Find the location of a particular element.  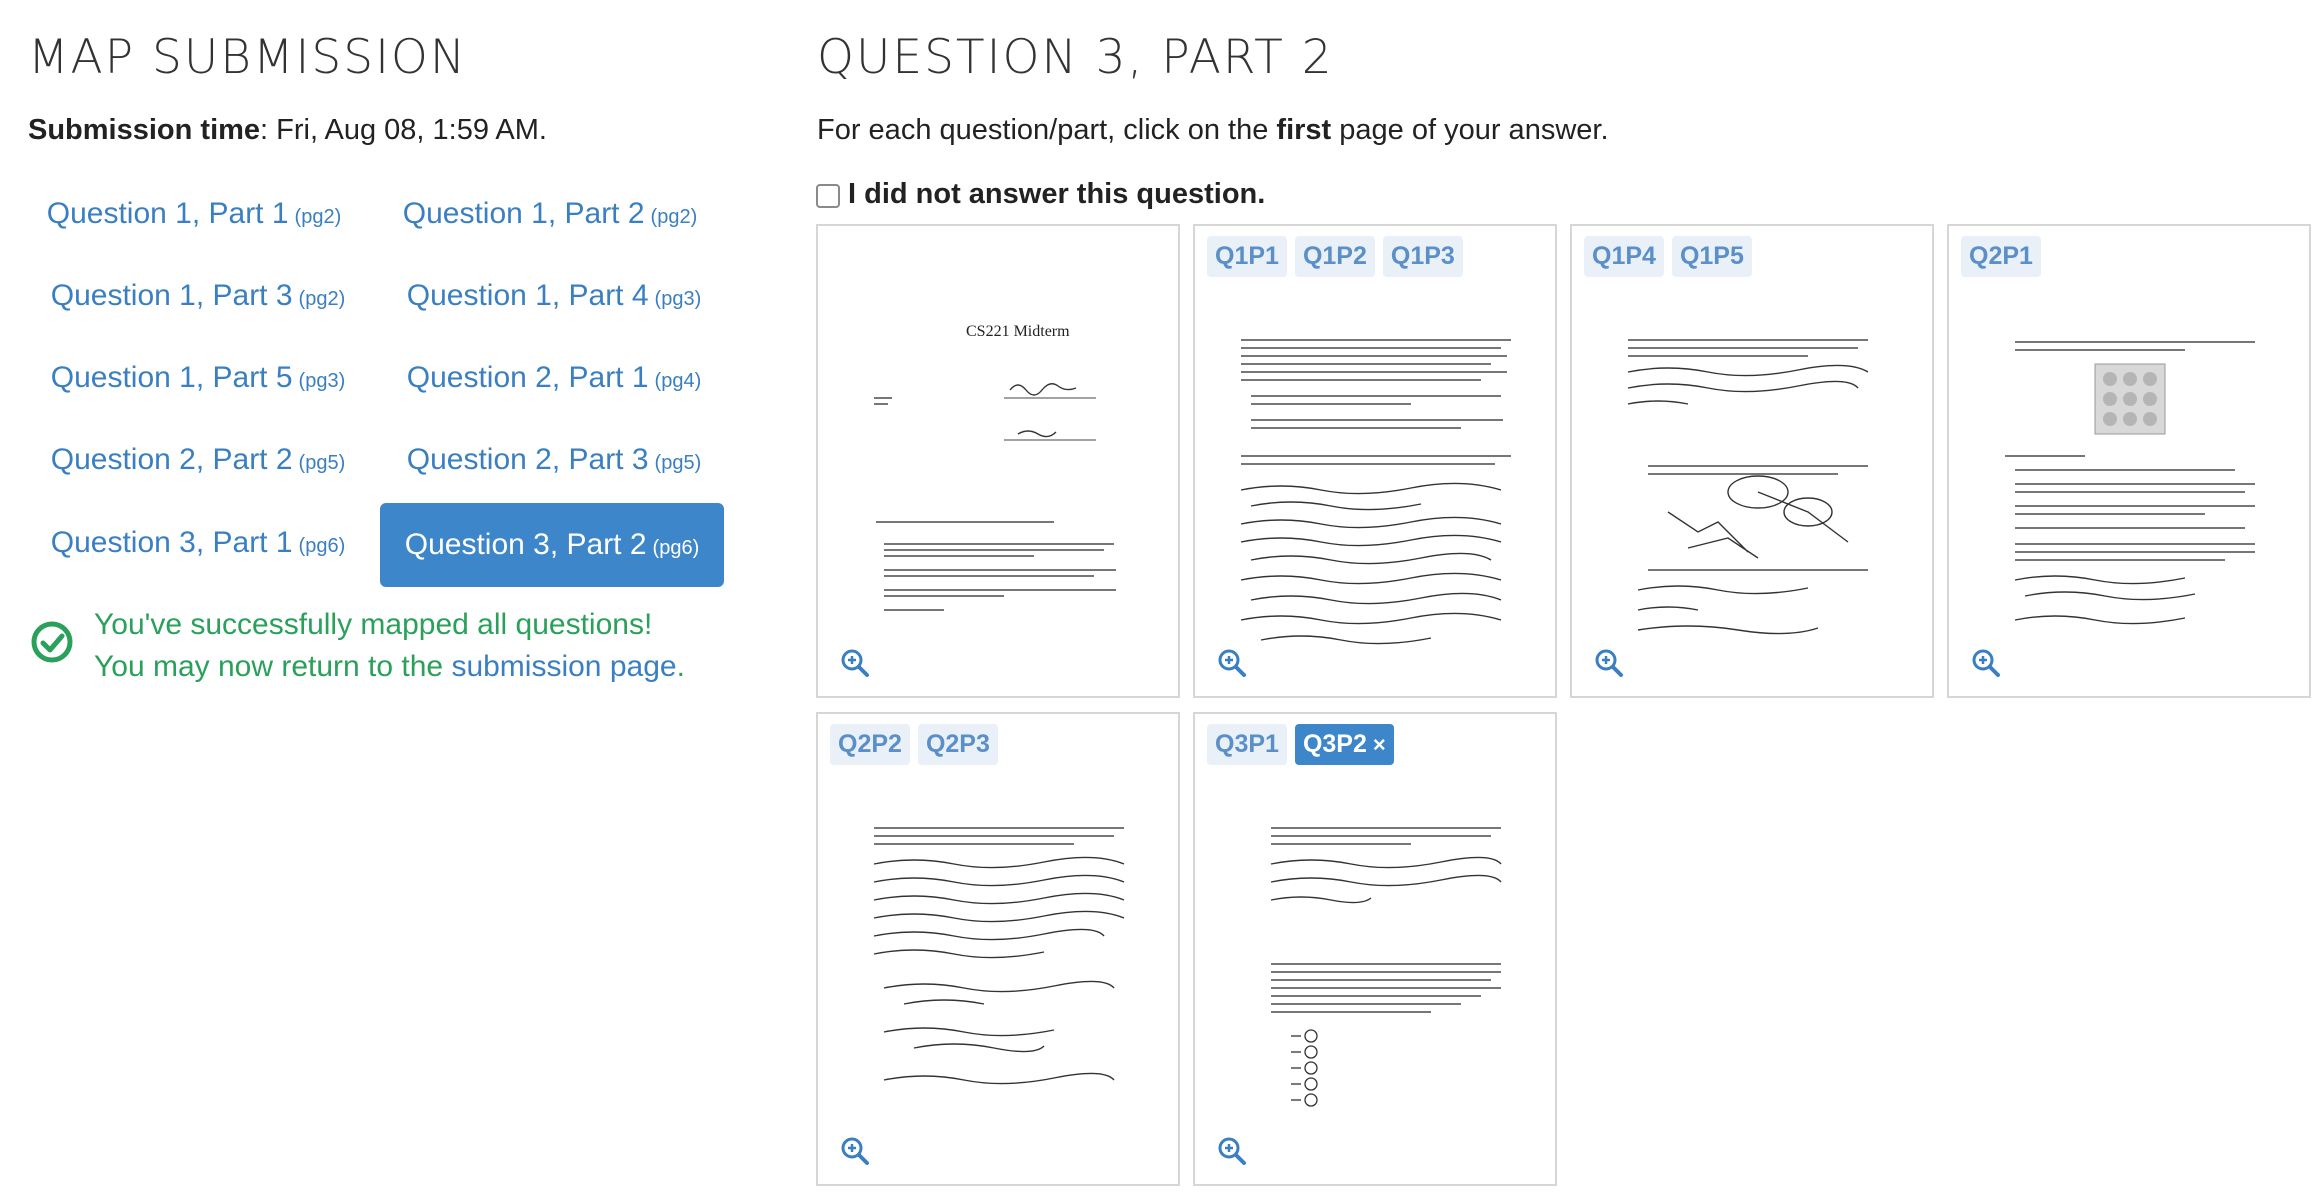

remove-tag-icon: × is located at coordinates (1379, 744).